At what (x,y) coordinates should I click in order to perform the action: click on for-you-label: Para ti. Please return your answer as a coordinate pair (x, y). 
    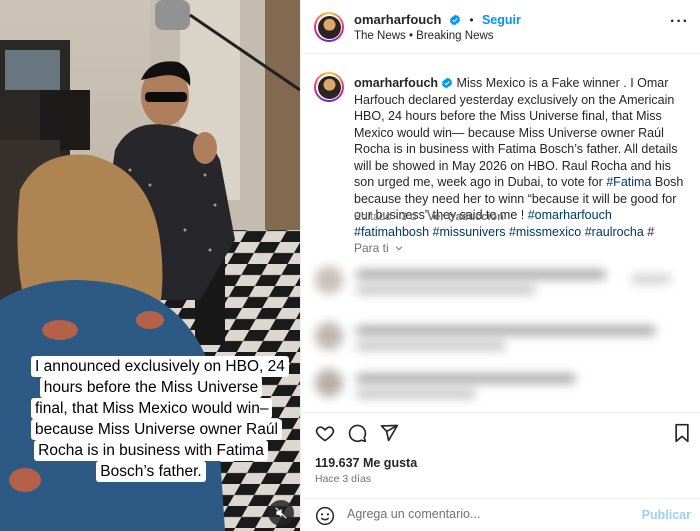
    Looking at the image, I should click on (371, 248).